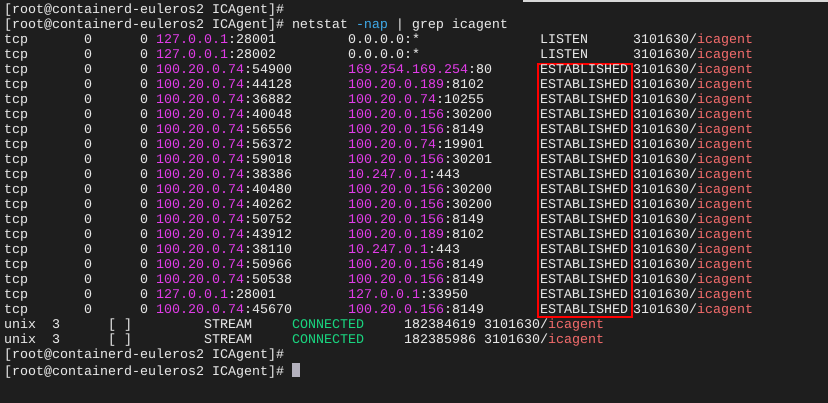 The height and width of the screenshot is (403, 828). I want to click on address-text: 100.20.0.74:38386, so click(224, 175).